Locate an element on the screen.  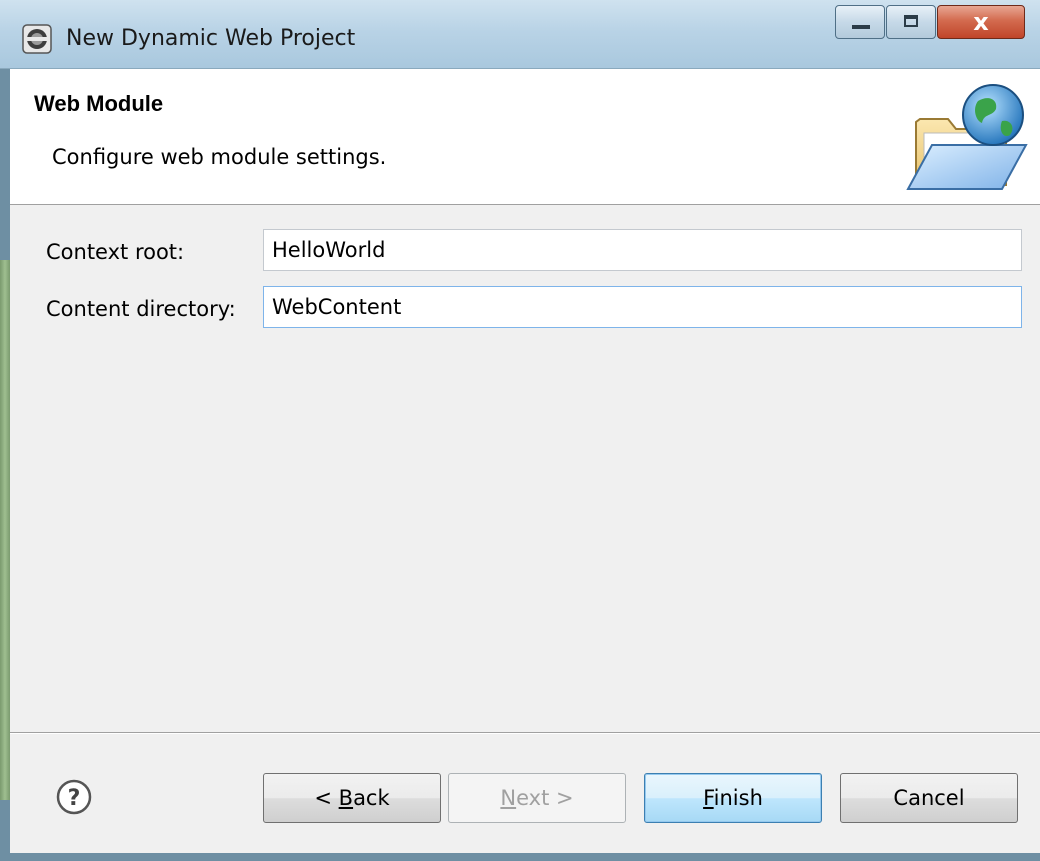
next-button: Next > is located at coordinates (537, 798).